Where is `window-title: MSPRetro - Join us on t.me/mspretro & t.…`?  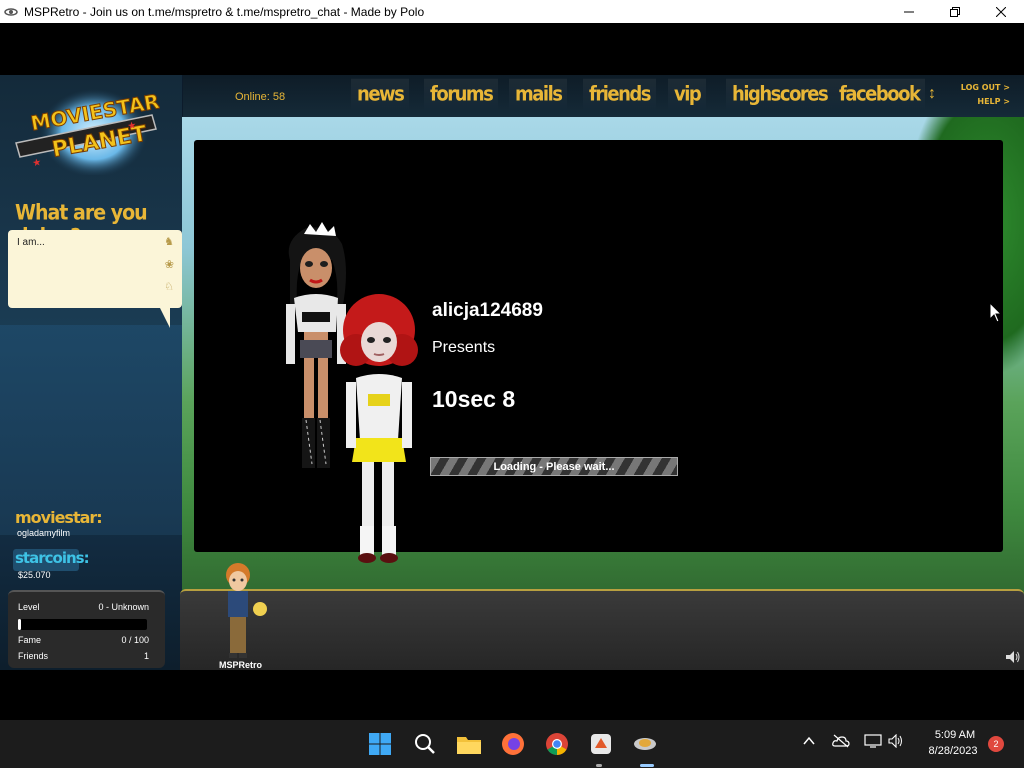 window-title: MSPRetro - Join us on t.me/mspretro & t.… is located at coordinates (224, 11).